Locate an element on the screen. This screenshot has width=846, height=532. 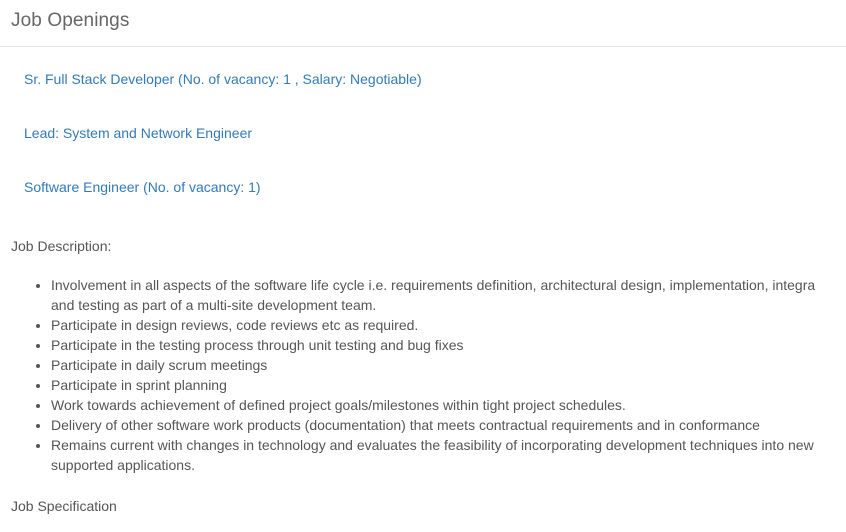
job-description-label: Job Description: is located at coordinates (61, 246).